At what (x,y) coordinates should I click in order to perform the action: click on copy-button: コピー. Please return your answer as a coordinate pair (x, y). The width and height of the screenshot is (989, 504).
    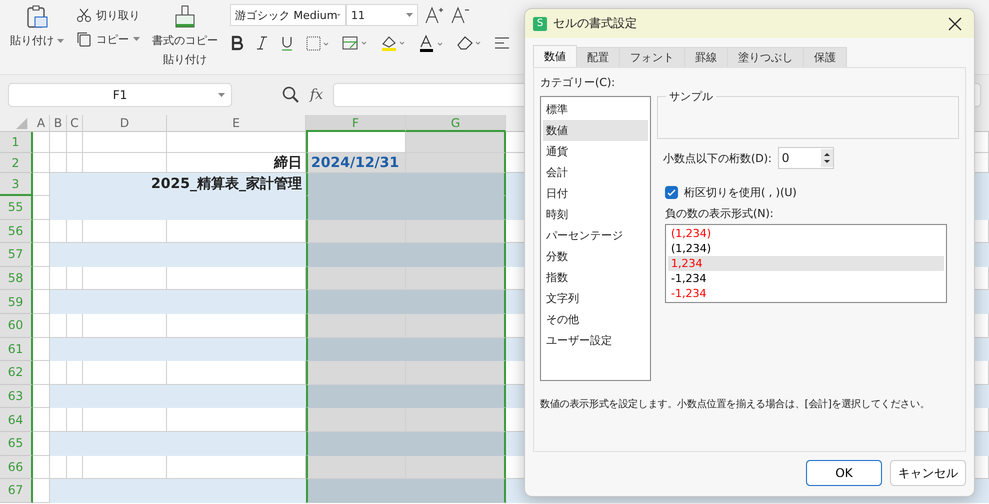
    Looking at the image, I should click on (108, 39).